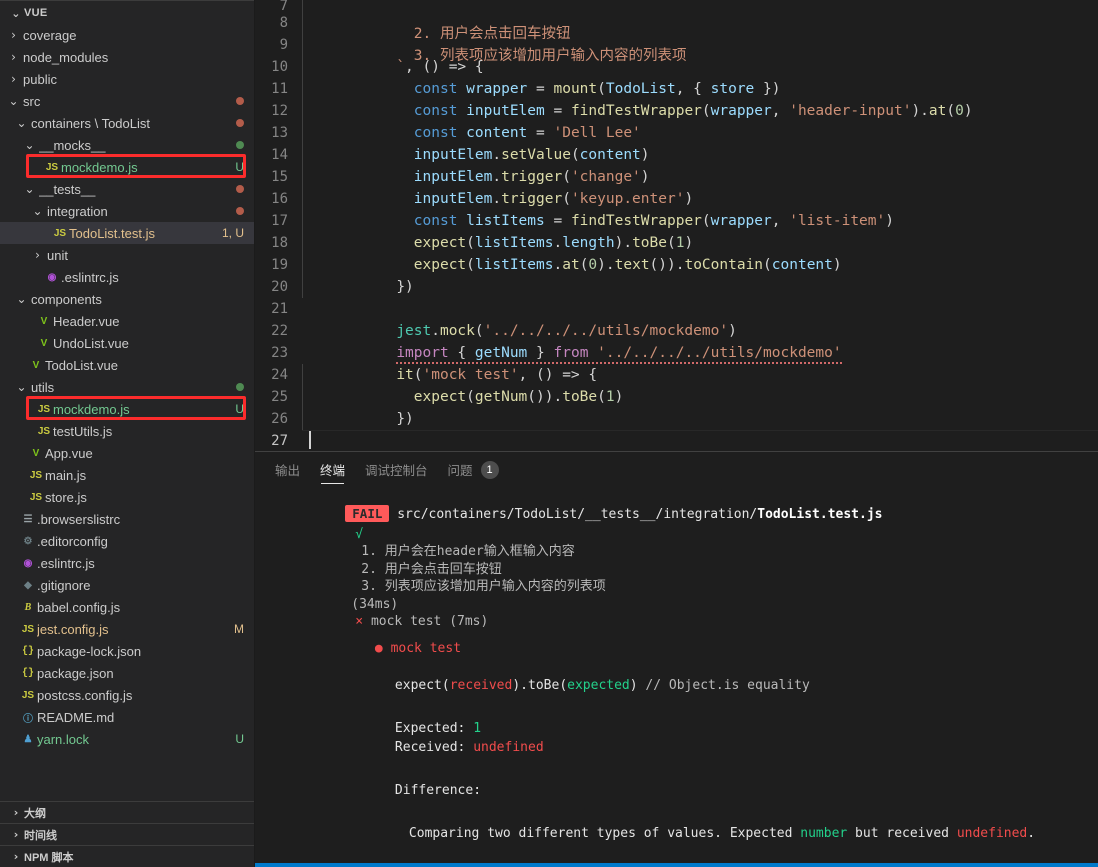  Describe the element at coordinates (127, 35) in the screenshot. I see `tree-row-coverage: › coverage` at that location.